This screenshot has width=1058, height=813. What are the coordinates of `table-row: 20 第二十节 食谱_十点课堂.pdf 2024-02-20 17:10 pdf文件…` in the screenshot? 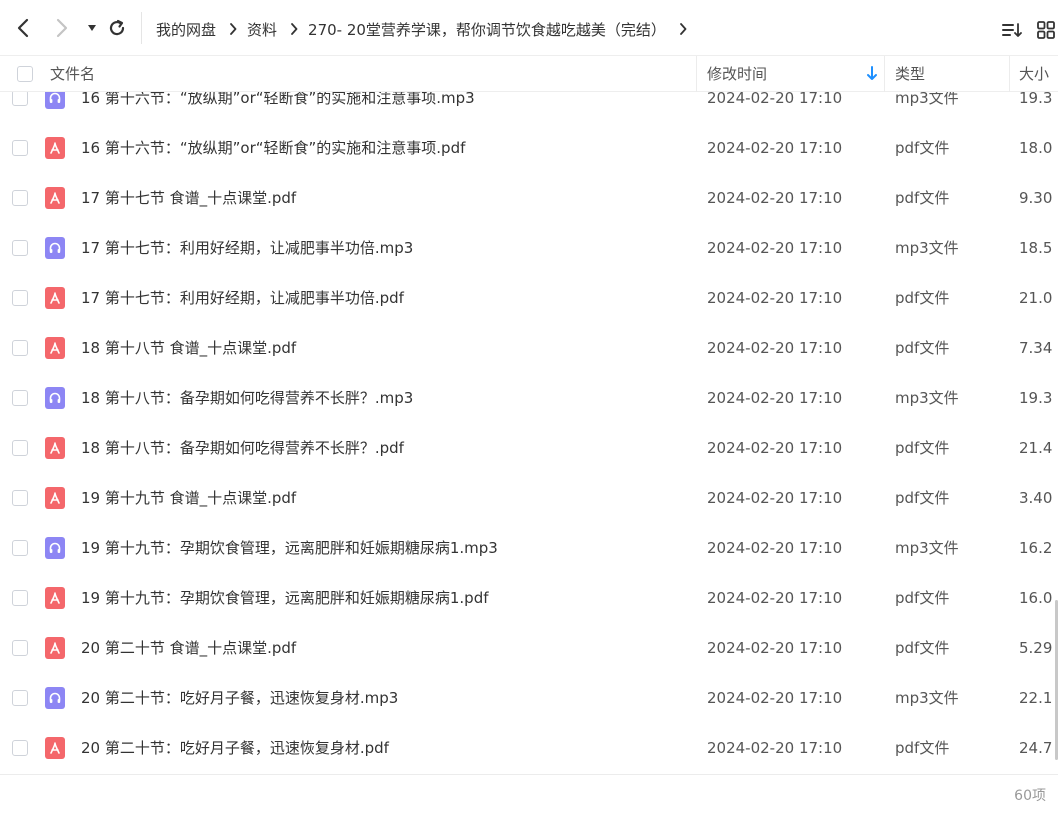 It's located at (529, 648).